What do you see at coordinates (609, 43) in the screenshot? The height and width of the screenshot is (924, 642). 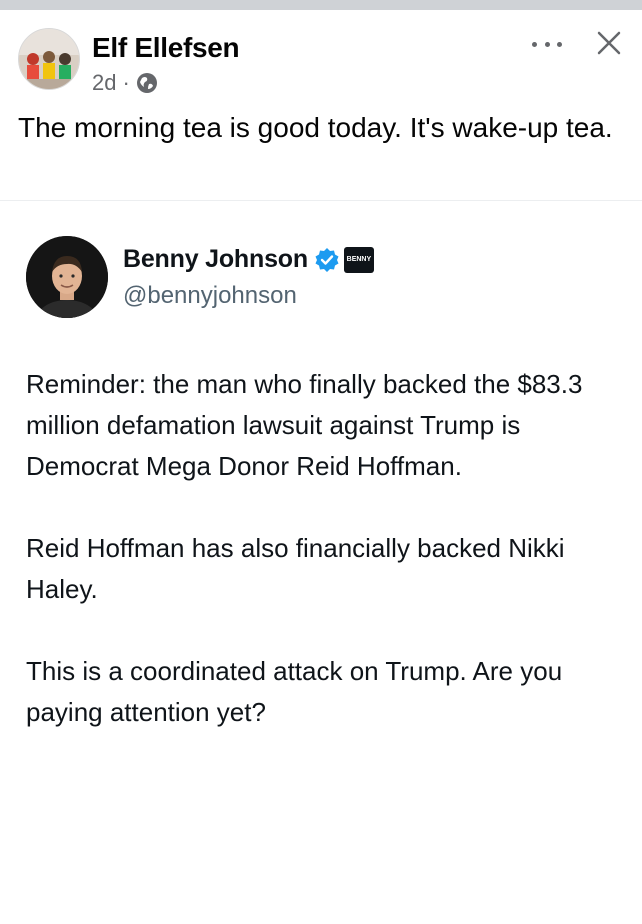 I see `close-icon` at bounding box center [609, 43].